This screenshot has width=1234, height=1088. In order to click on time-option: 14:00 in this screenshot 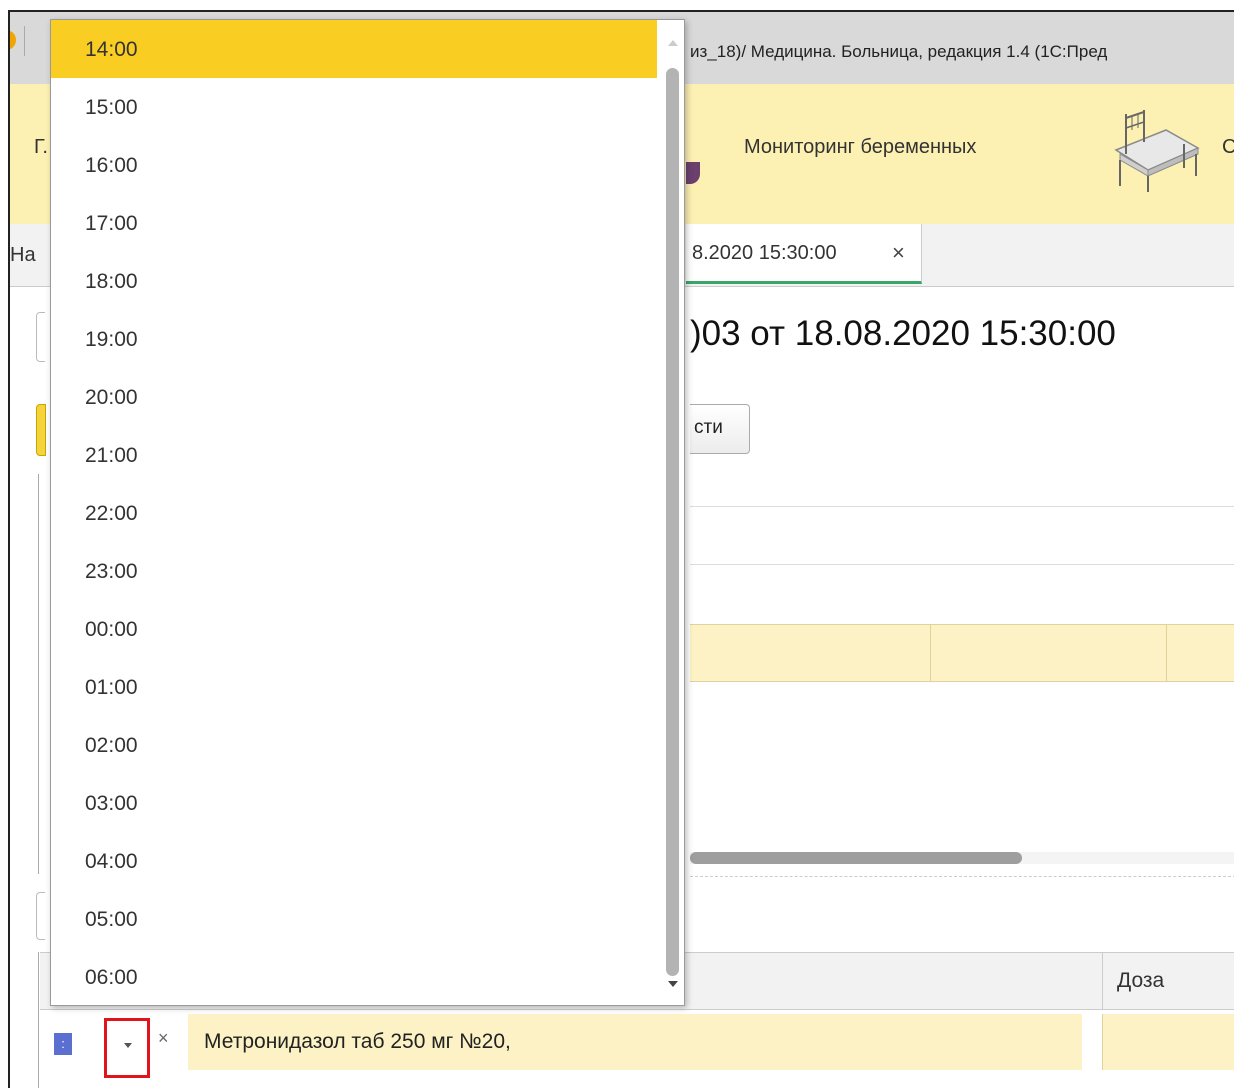, I will do `click(354, 49)`.